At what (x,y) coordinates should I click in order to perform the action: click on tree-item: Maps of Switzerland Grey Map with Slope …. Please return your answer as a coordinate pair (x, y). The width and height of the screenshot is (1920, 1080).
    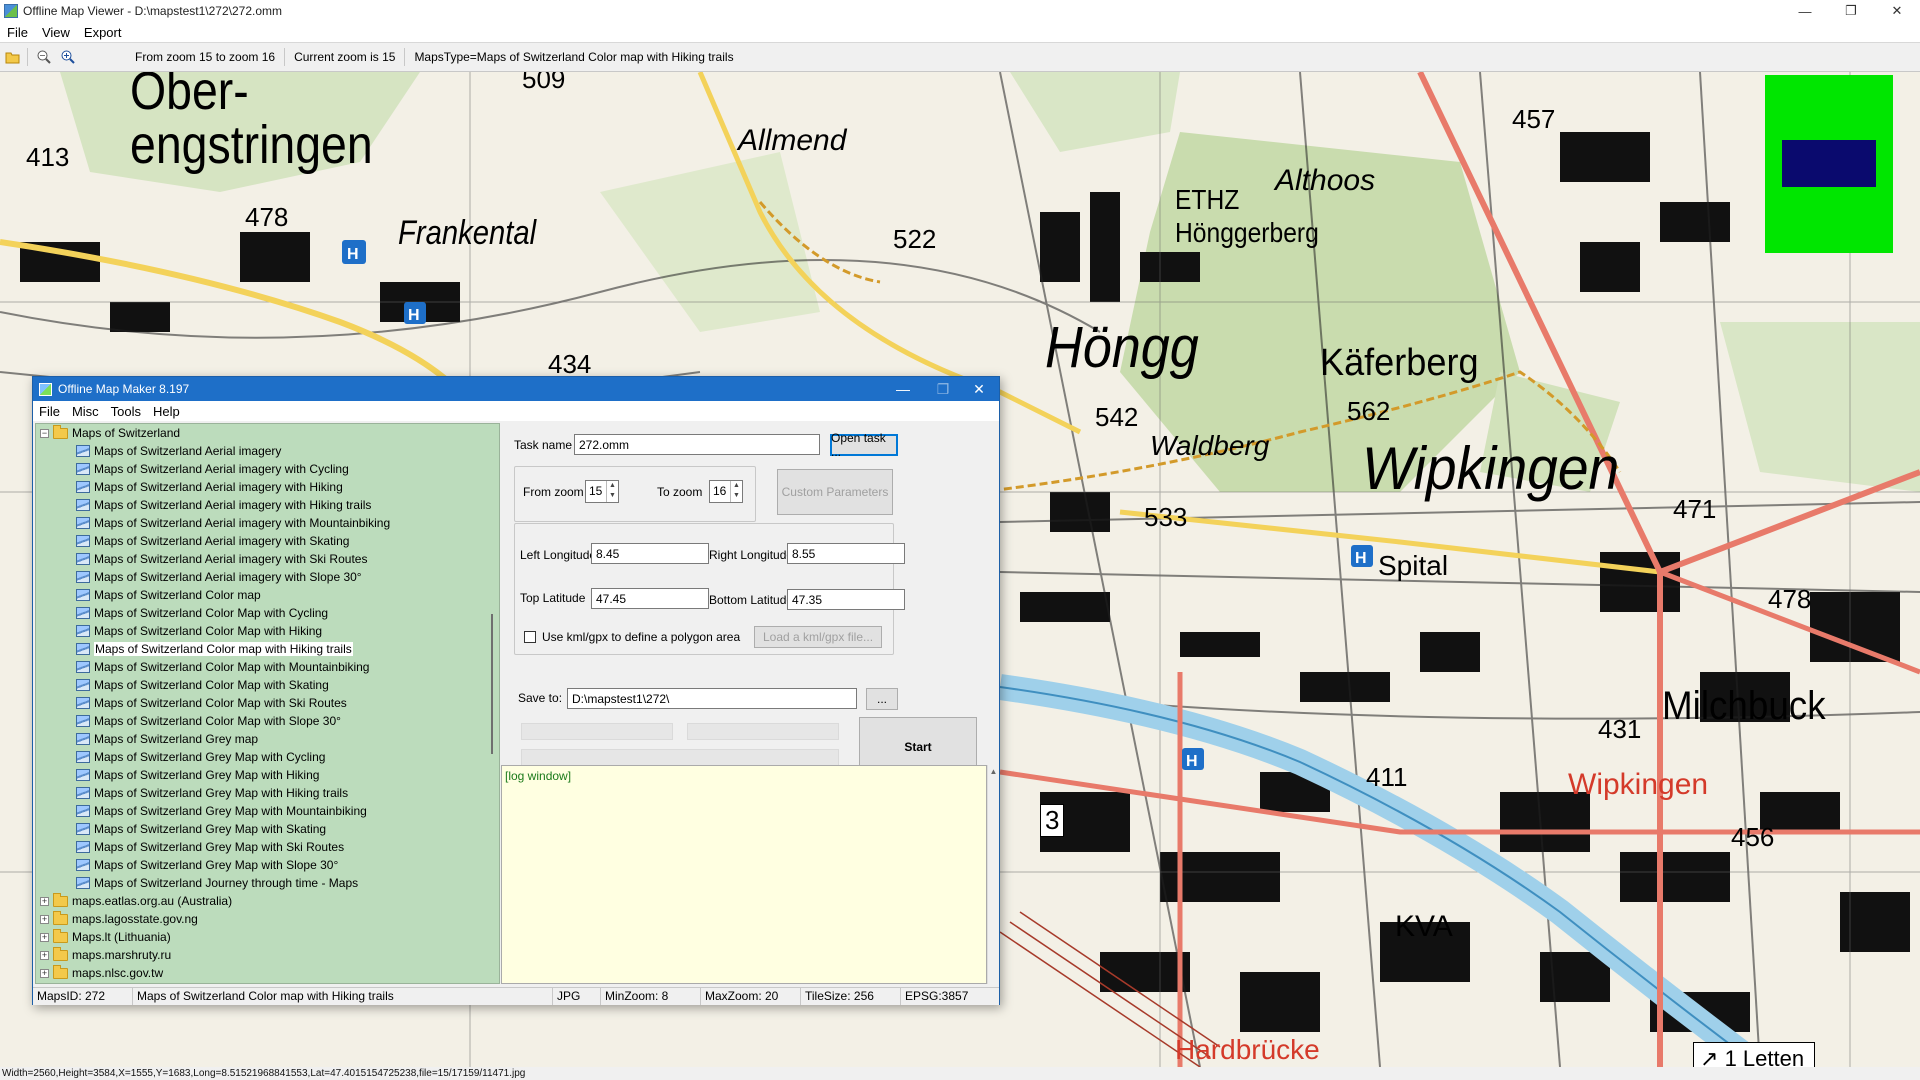
    Looking at the image, I should click on (267, 865).